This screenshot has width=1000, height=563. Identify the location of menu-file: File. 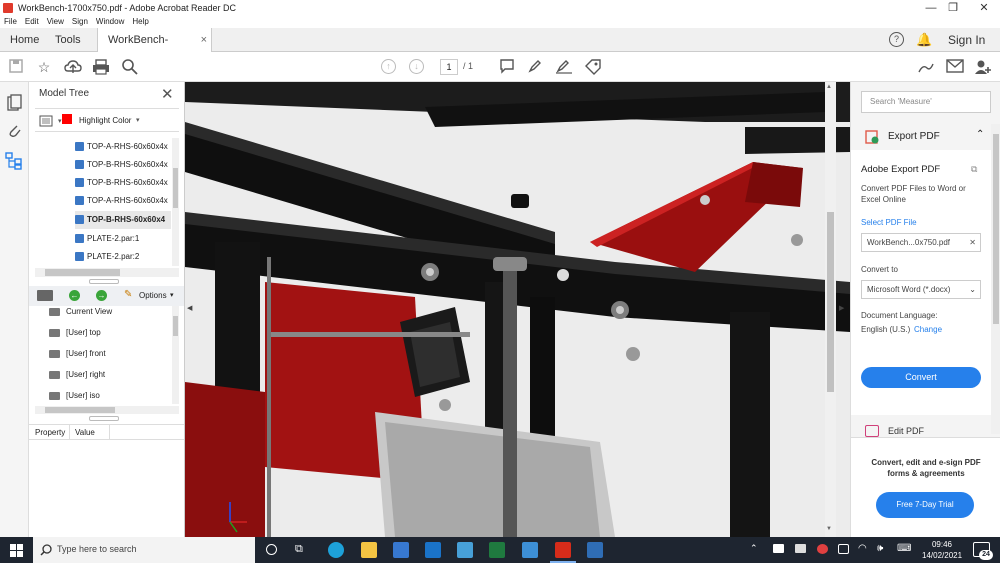
(10, 21).